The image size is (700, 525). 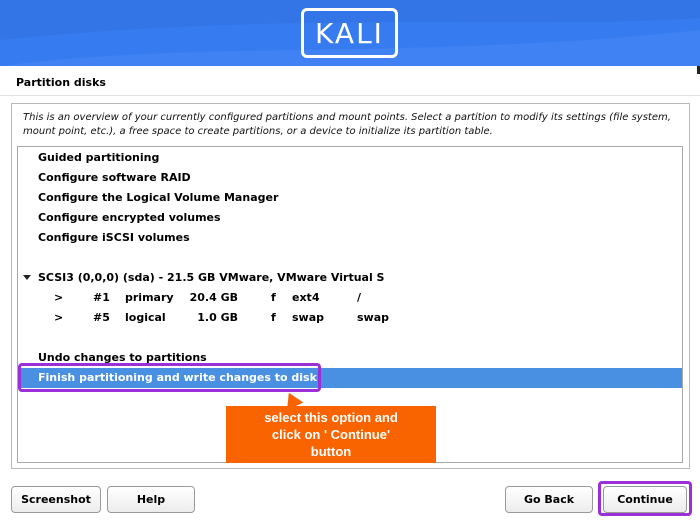 What do you see at coordinates (114, 177) in the screenshot?
I see `list-item-label: Configure software RAID` at bounding box center [114, 177].